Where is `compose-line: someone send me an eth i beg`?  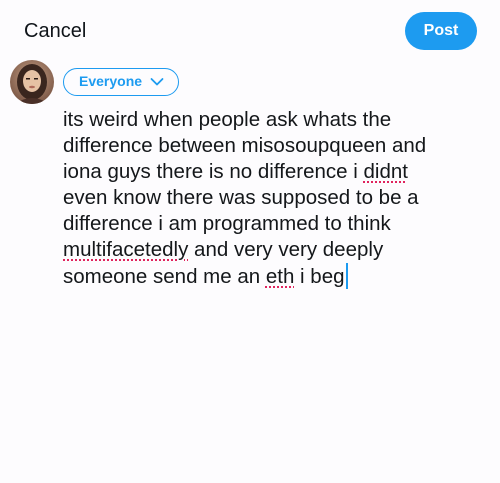 compose-line: someone send me an eth i beg is located at coordinates (273, 276).